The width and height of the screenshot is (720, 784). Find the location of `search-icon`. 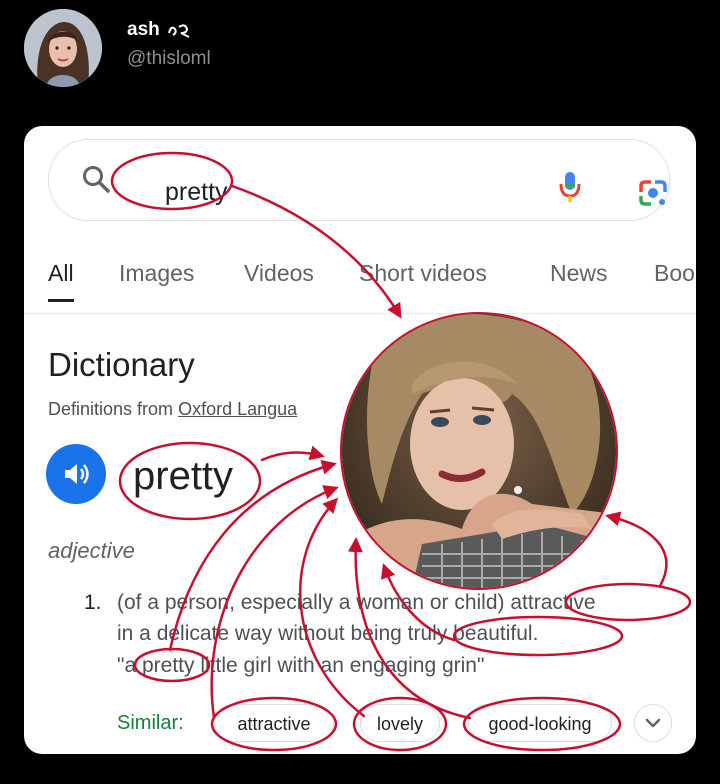

search-icon is located at coordinates (96, 181).